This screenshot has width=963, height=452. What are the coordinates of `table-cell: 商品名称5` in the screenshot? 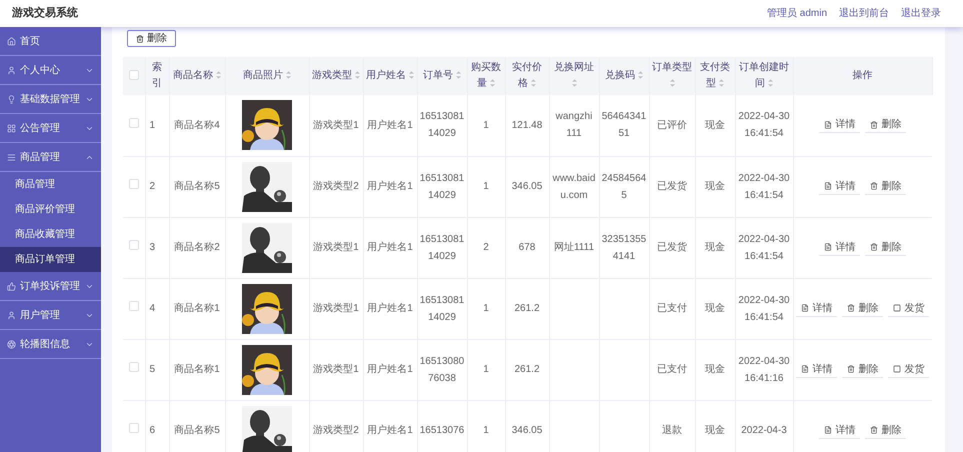 It's located at (197, 186).